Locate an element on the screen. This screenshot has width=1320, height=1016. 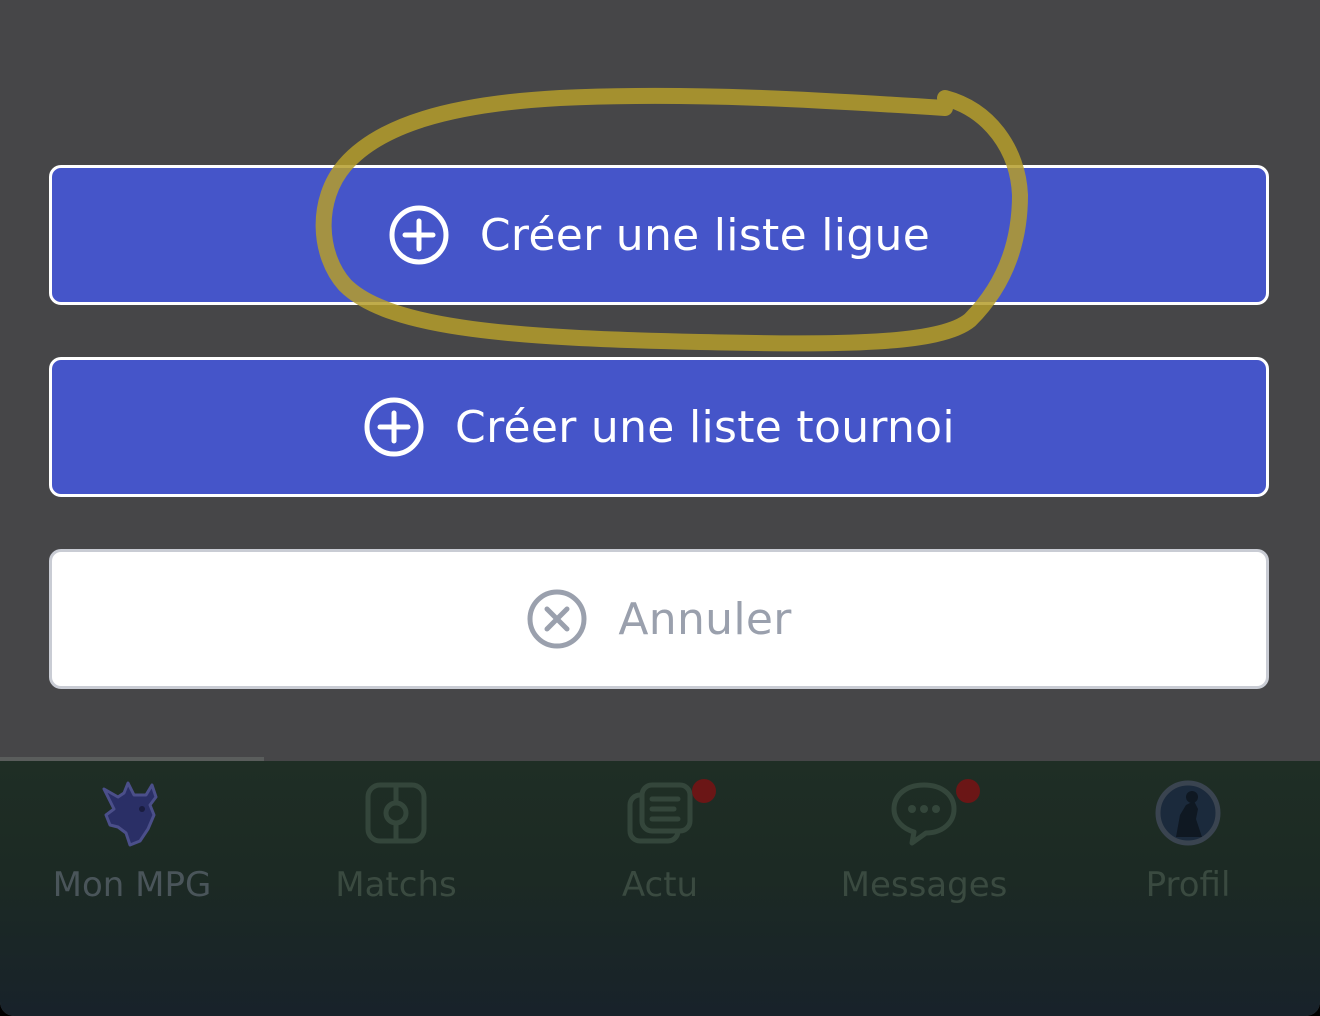
x-circle-icon is located at coordinates (557, 619).